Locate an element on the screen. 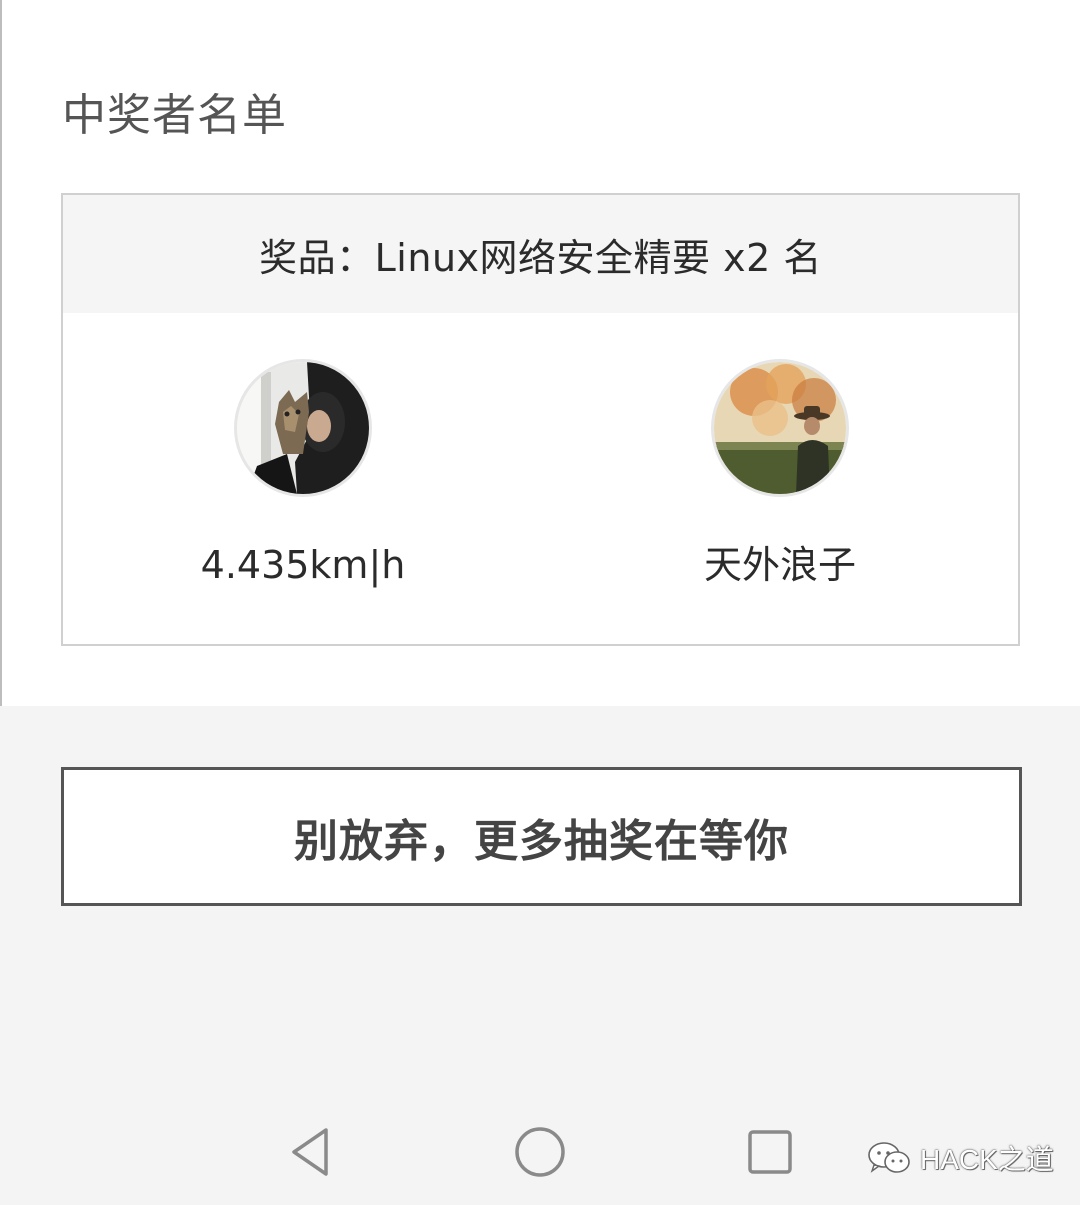  prize-header-label: 奖品：Linux网络安全精要 x2 名 is located at coordinates (540, 257).